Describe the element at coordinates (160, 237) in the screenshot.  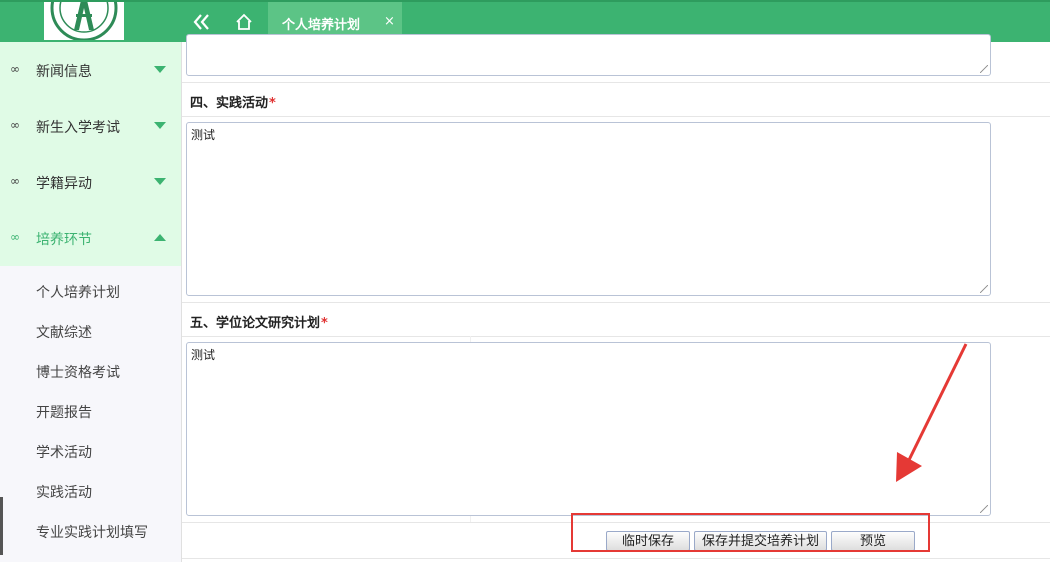
I see `chevron-up-icon` at that location.